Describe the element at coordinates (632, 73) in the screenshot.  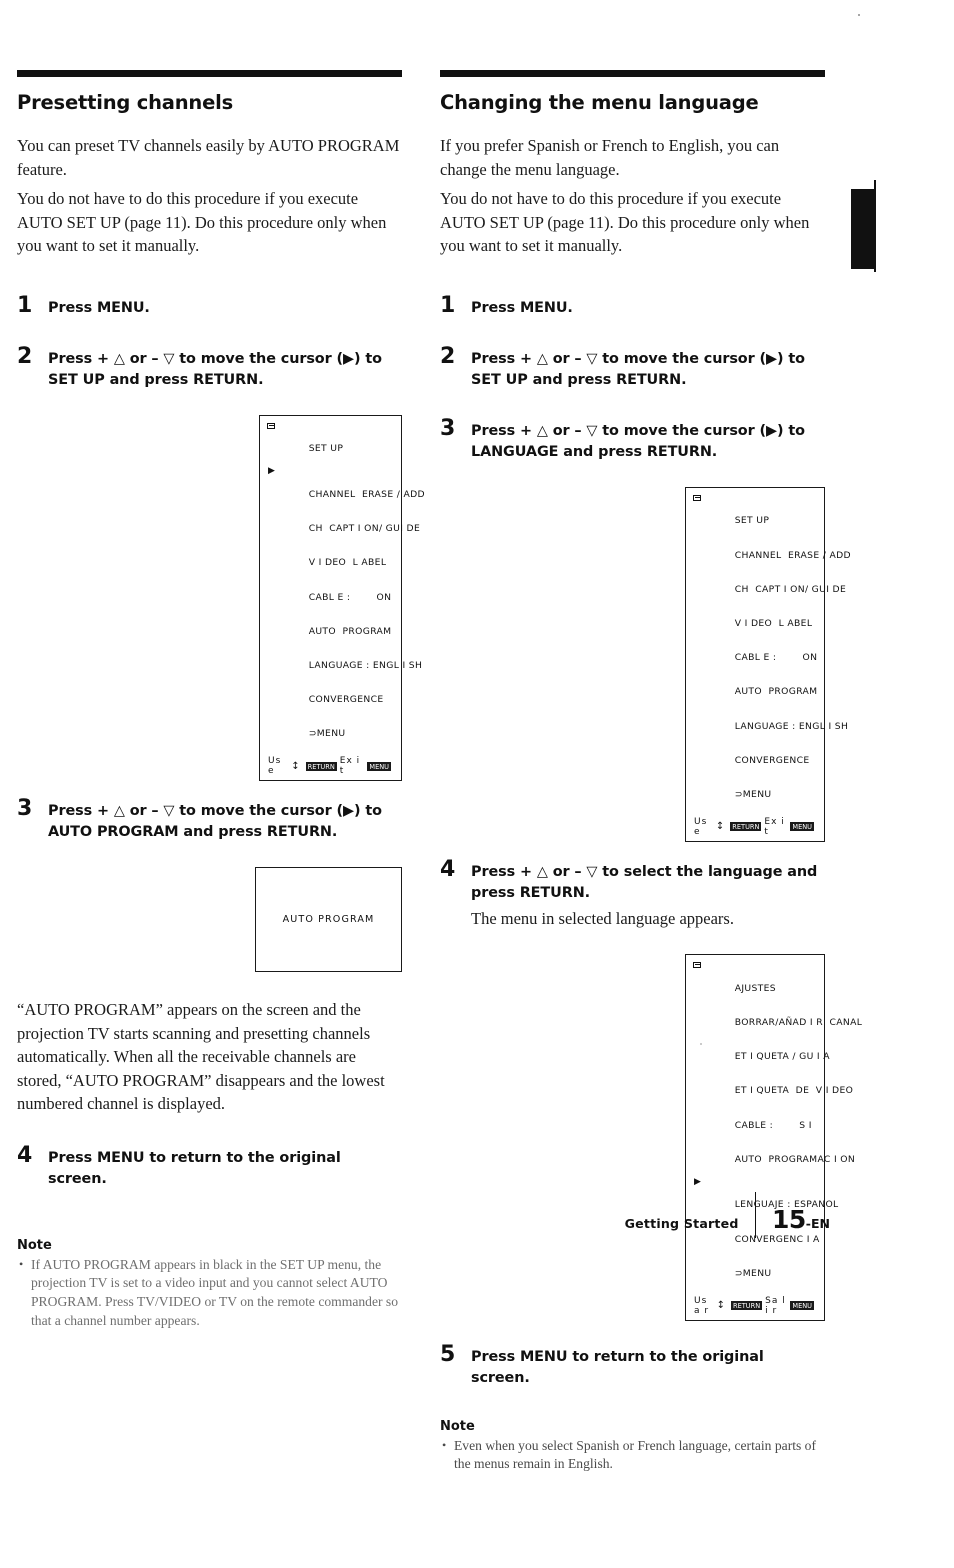
I see `heading-rule-right` at that location.